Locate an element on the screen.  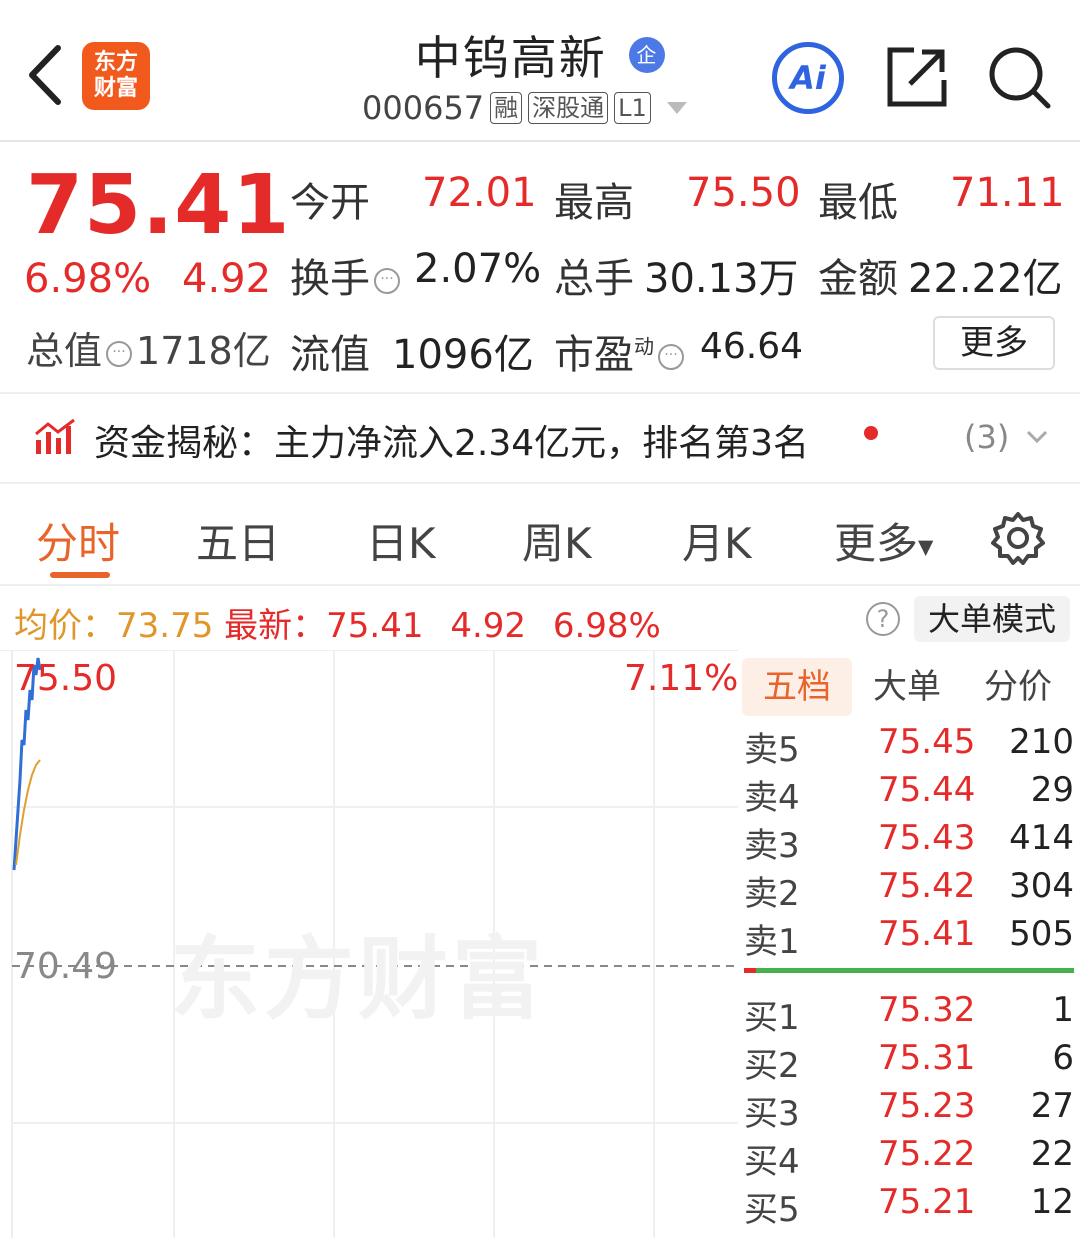
bid-label: 买4 is located at coordinates (772, 1162).